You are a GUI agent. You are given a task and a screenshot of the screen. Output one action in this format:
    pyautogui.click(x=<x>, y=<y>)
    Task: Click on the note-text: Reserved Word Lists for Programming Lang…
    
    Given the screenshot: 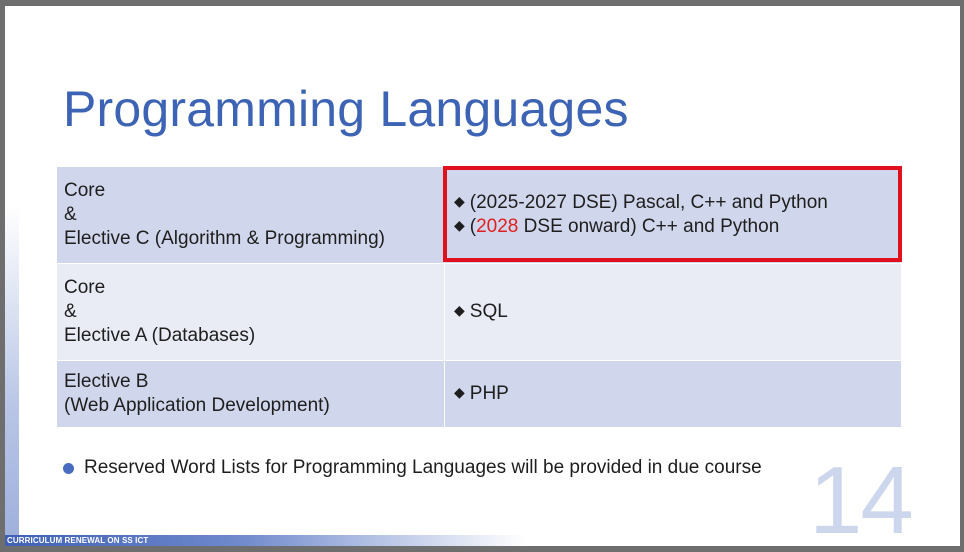 What is the action you would take?
    pyautogui.click(x=423, y=467)
    